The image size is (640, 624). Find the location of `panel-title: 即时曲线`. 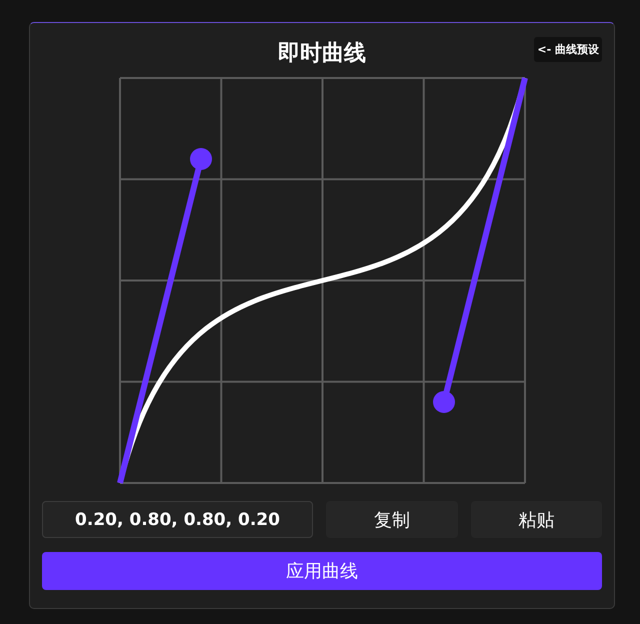

panel-title: 即时曲线 is located at coordinates (322, 54).